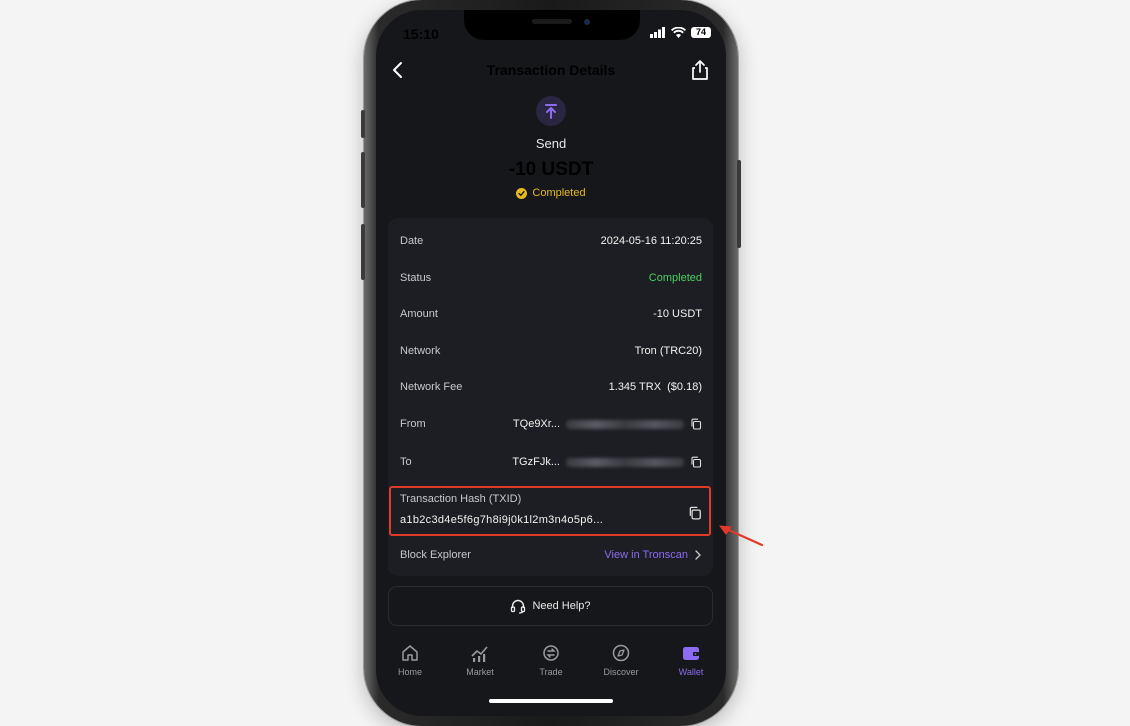 The image size is (1130, 726). I want to click on tab-label: Wallet, so click(691, 672).